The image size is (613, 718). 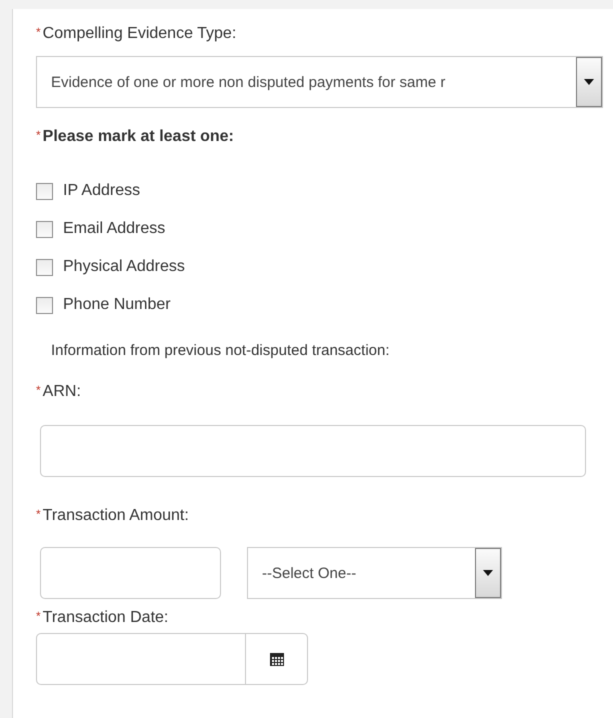 What do you see at coordinates (138, 137) in the screenshot?
I see `group-label: Please mark at least one:` at bounding box center [138, 137].